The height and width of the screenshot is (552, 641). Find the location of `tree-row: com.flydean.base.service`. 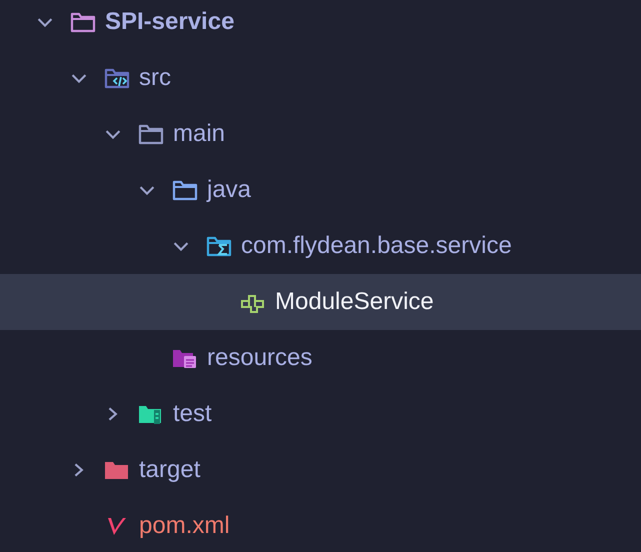

tree-row: com.flydean.base.service is located at coordinates (320, 246).